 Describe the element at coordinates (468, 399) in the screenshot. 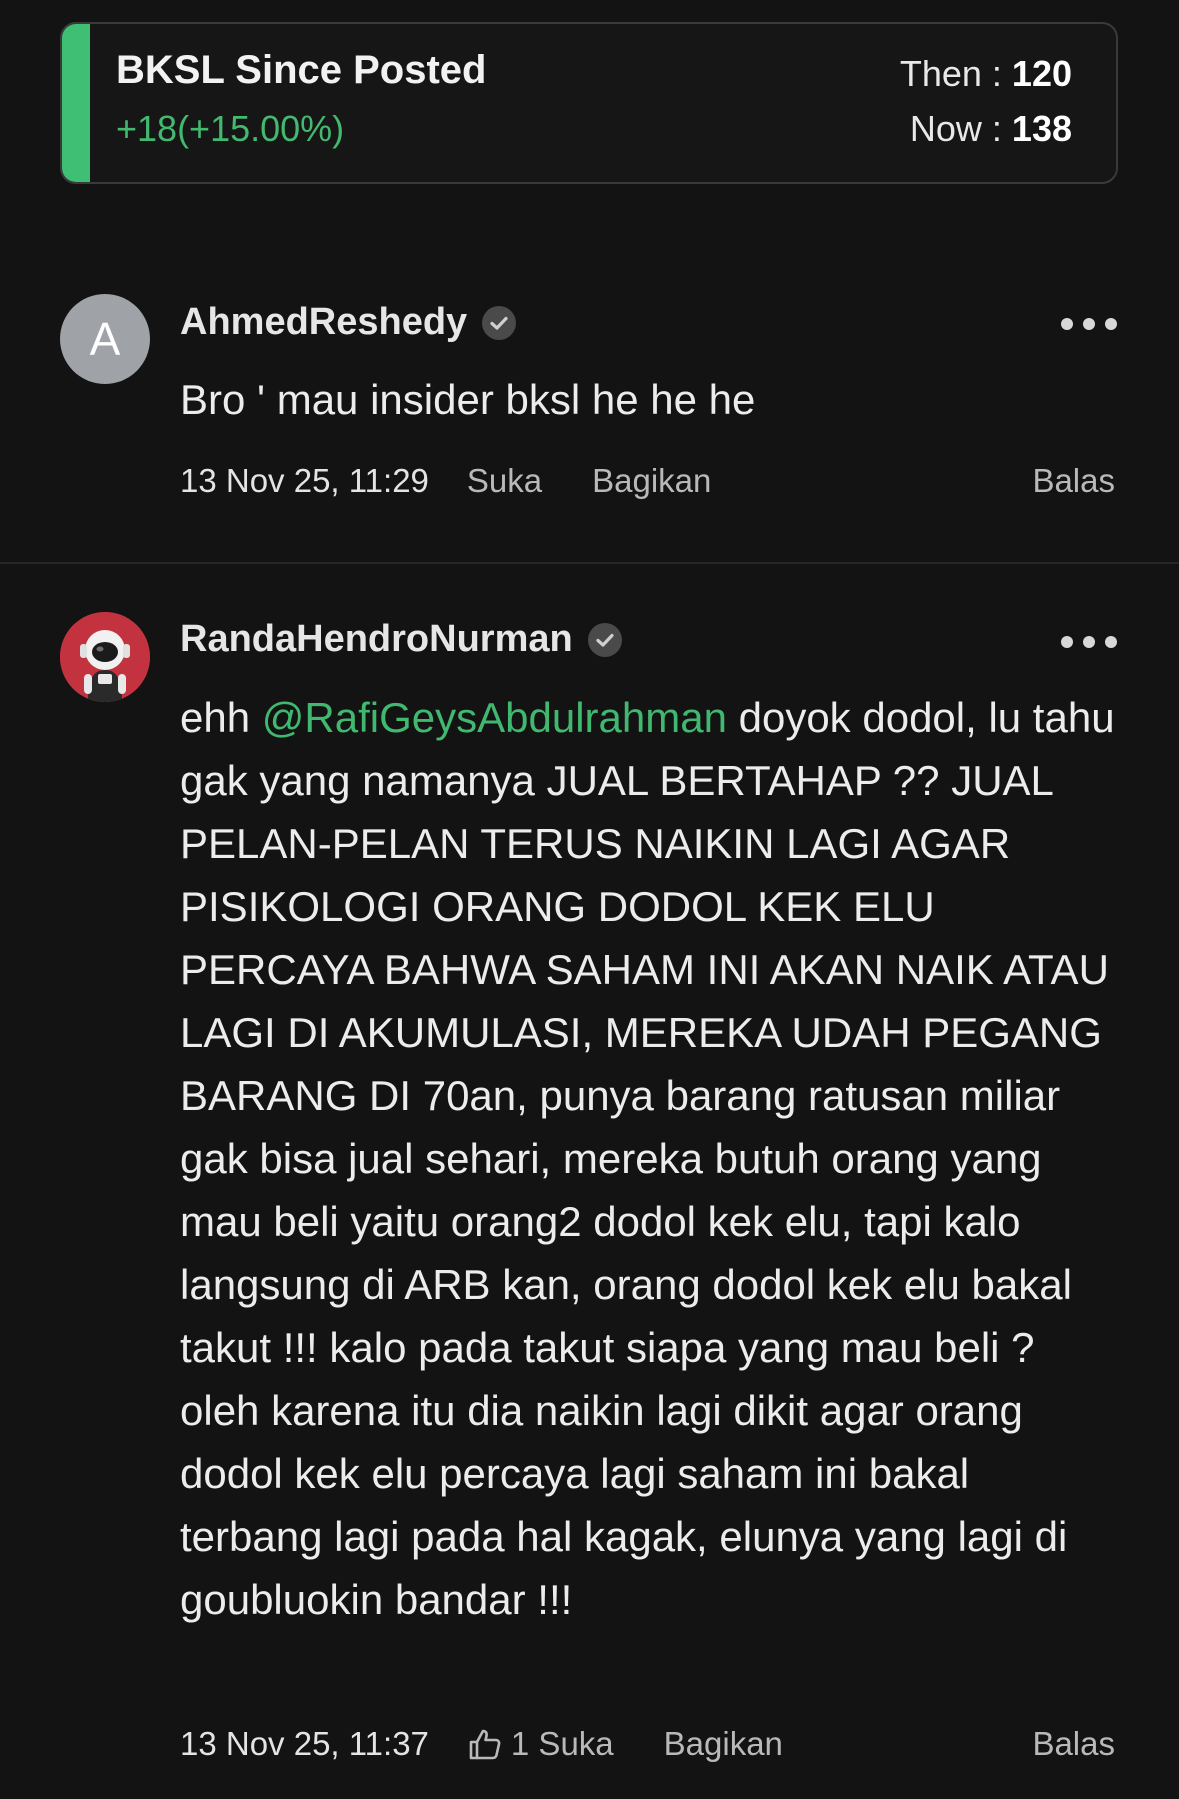

I see `comment-text: Bro ' mau insider bksl he he he` at that location.